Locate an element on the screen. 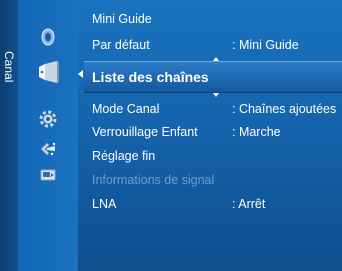 The image size is (342, 271). menu-item-value: : Arrêt is located at coordinates (249, 204).